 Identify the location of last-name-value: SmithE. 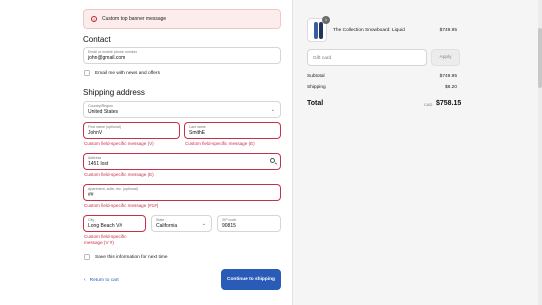
(197, 132).